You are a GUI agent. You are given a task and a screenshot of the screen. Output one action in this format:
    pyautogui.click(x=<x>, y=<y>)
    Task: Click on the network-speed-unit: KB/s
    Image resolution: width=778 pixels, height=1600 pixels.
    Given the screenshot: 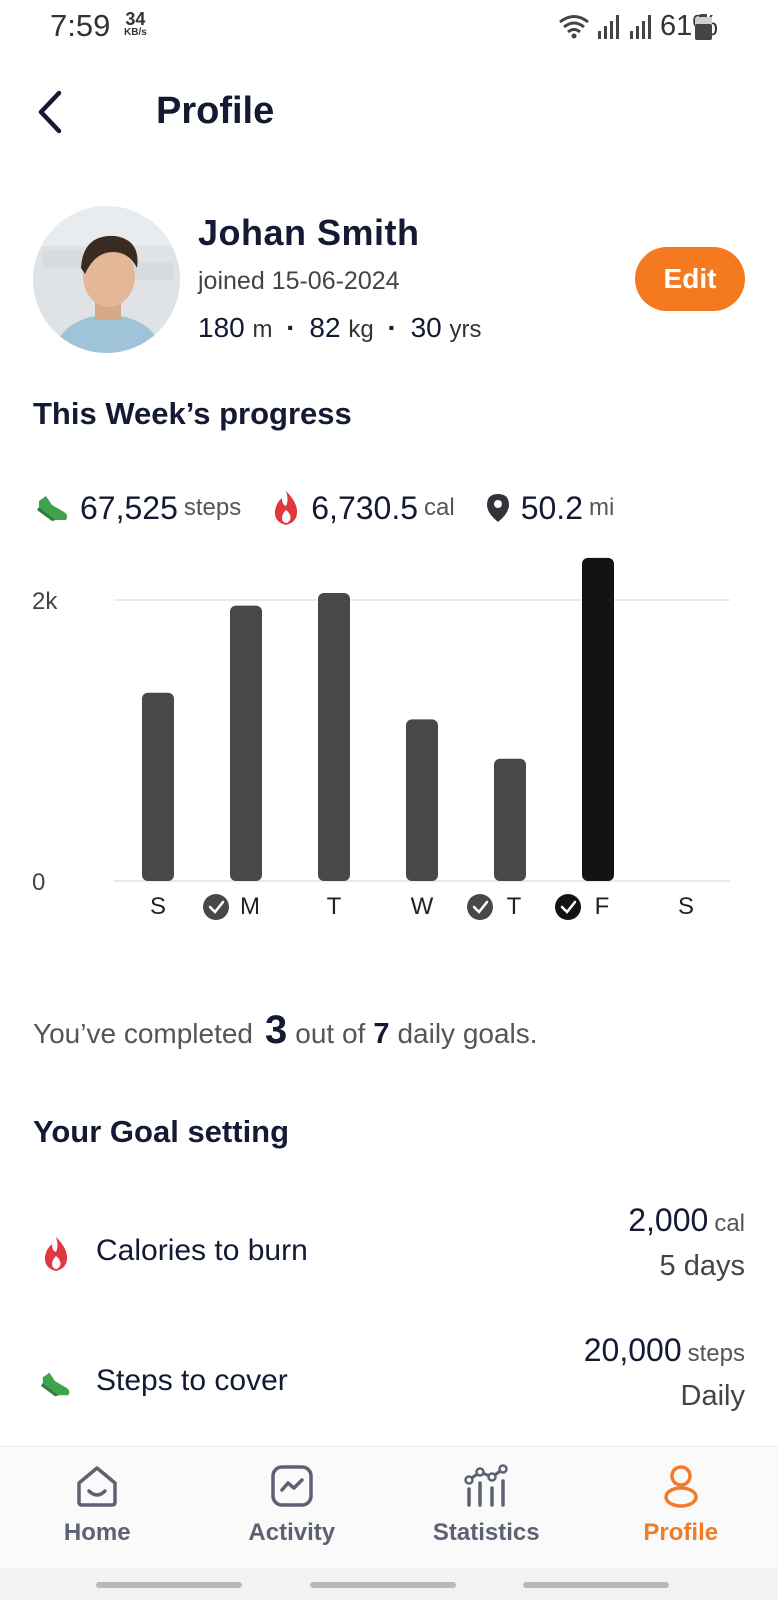 What is the action you would take?
    pyautogui.click(x=135, y=32)
    